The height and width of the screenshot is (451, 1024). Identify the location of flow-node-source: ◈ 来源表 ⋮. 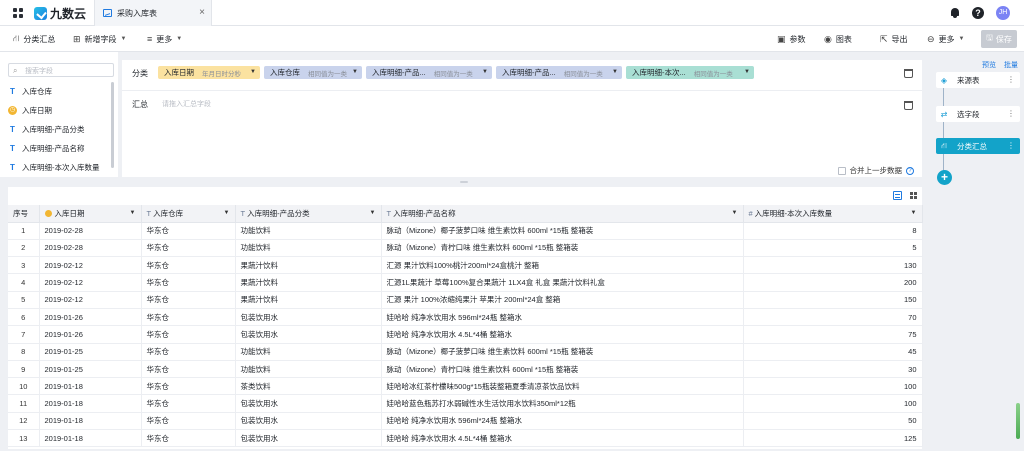
(978, 80).